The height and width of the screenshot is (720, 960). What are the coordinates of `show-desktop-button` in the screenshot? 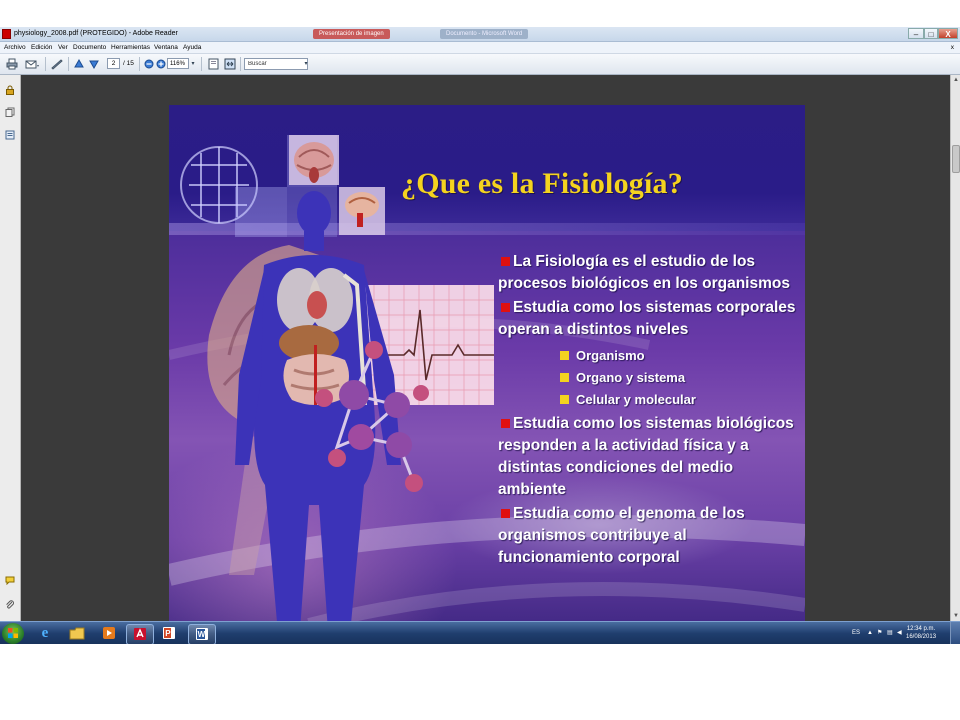 It's located at (955, 633).